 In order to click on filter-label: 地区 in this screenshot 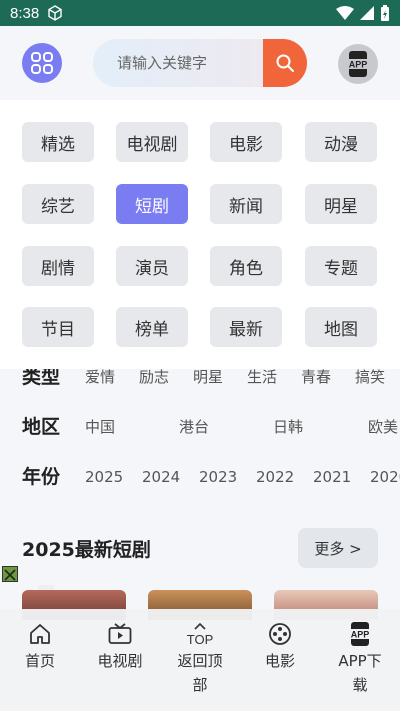, I will do `click(41, 427)`.